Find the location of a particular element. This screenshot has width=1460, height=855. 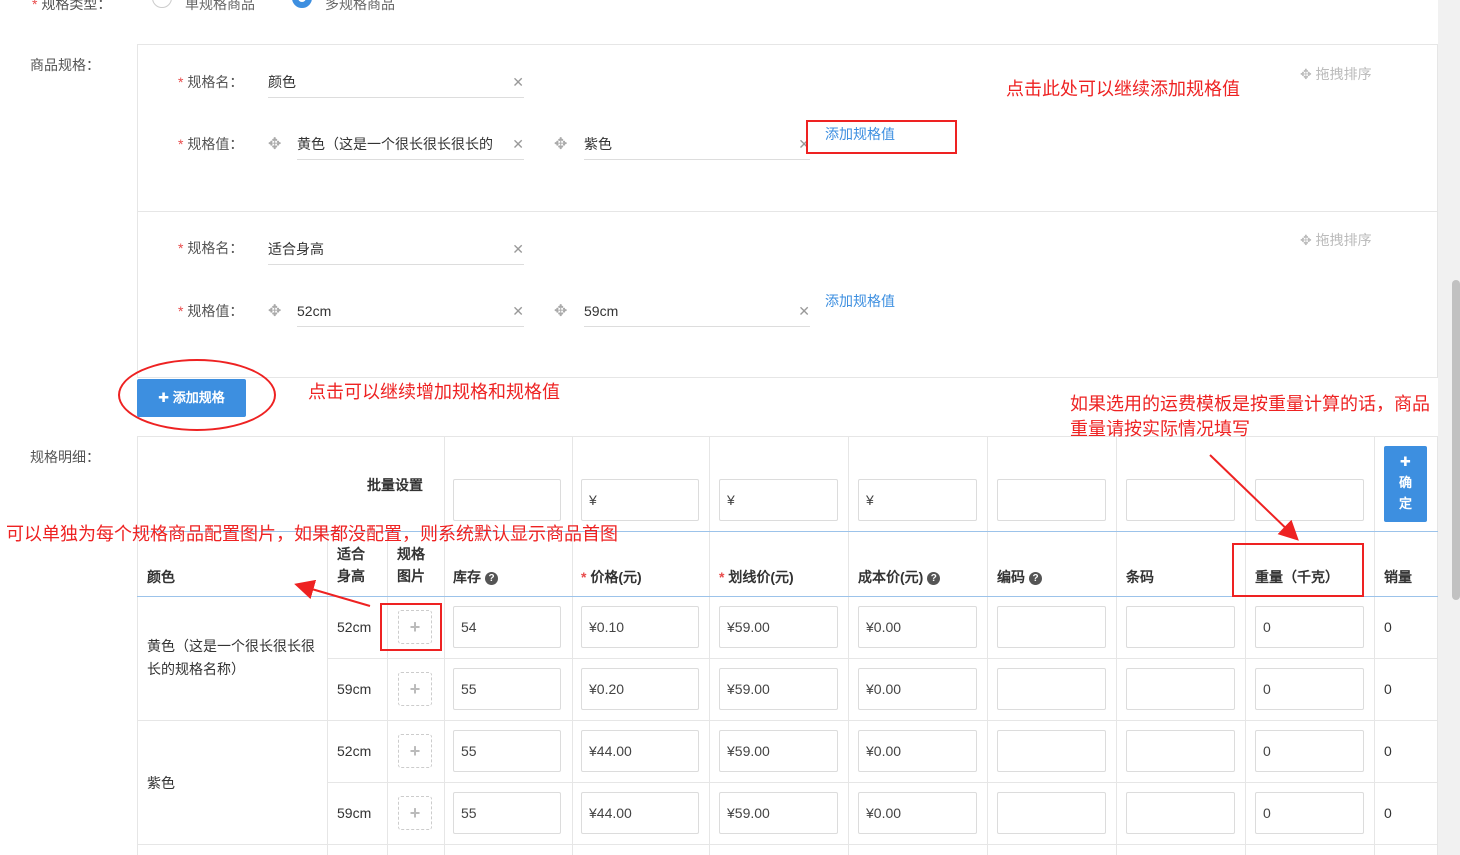

annotation-arrows is located at coordinates (796, 530).